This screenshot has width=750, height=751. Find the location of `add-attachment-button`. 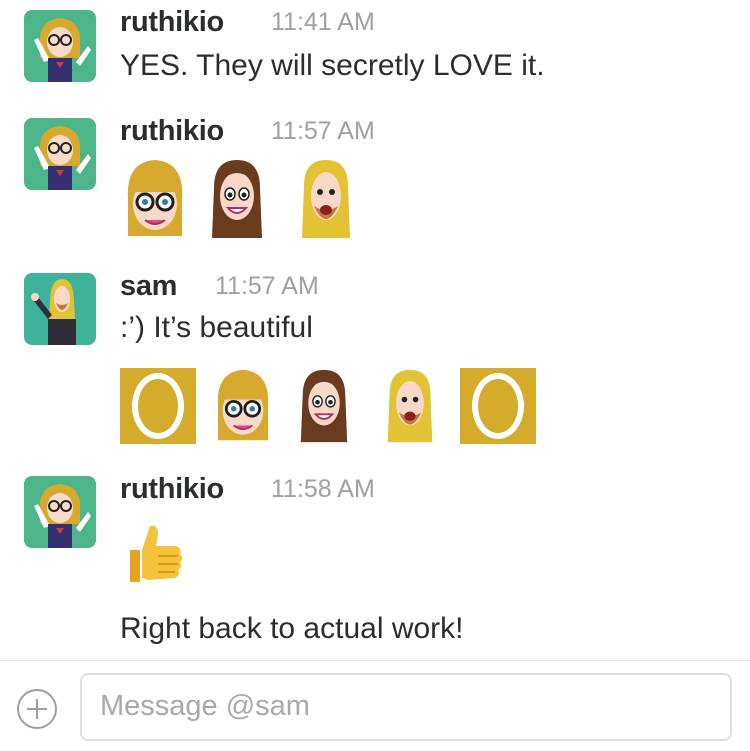

add-attachment-button is located at coordinates (37, 709).